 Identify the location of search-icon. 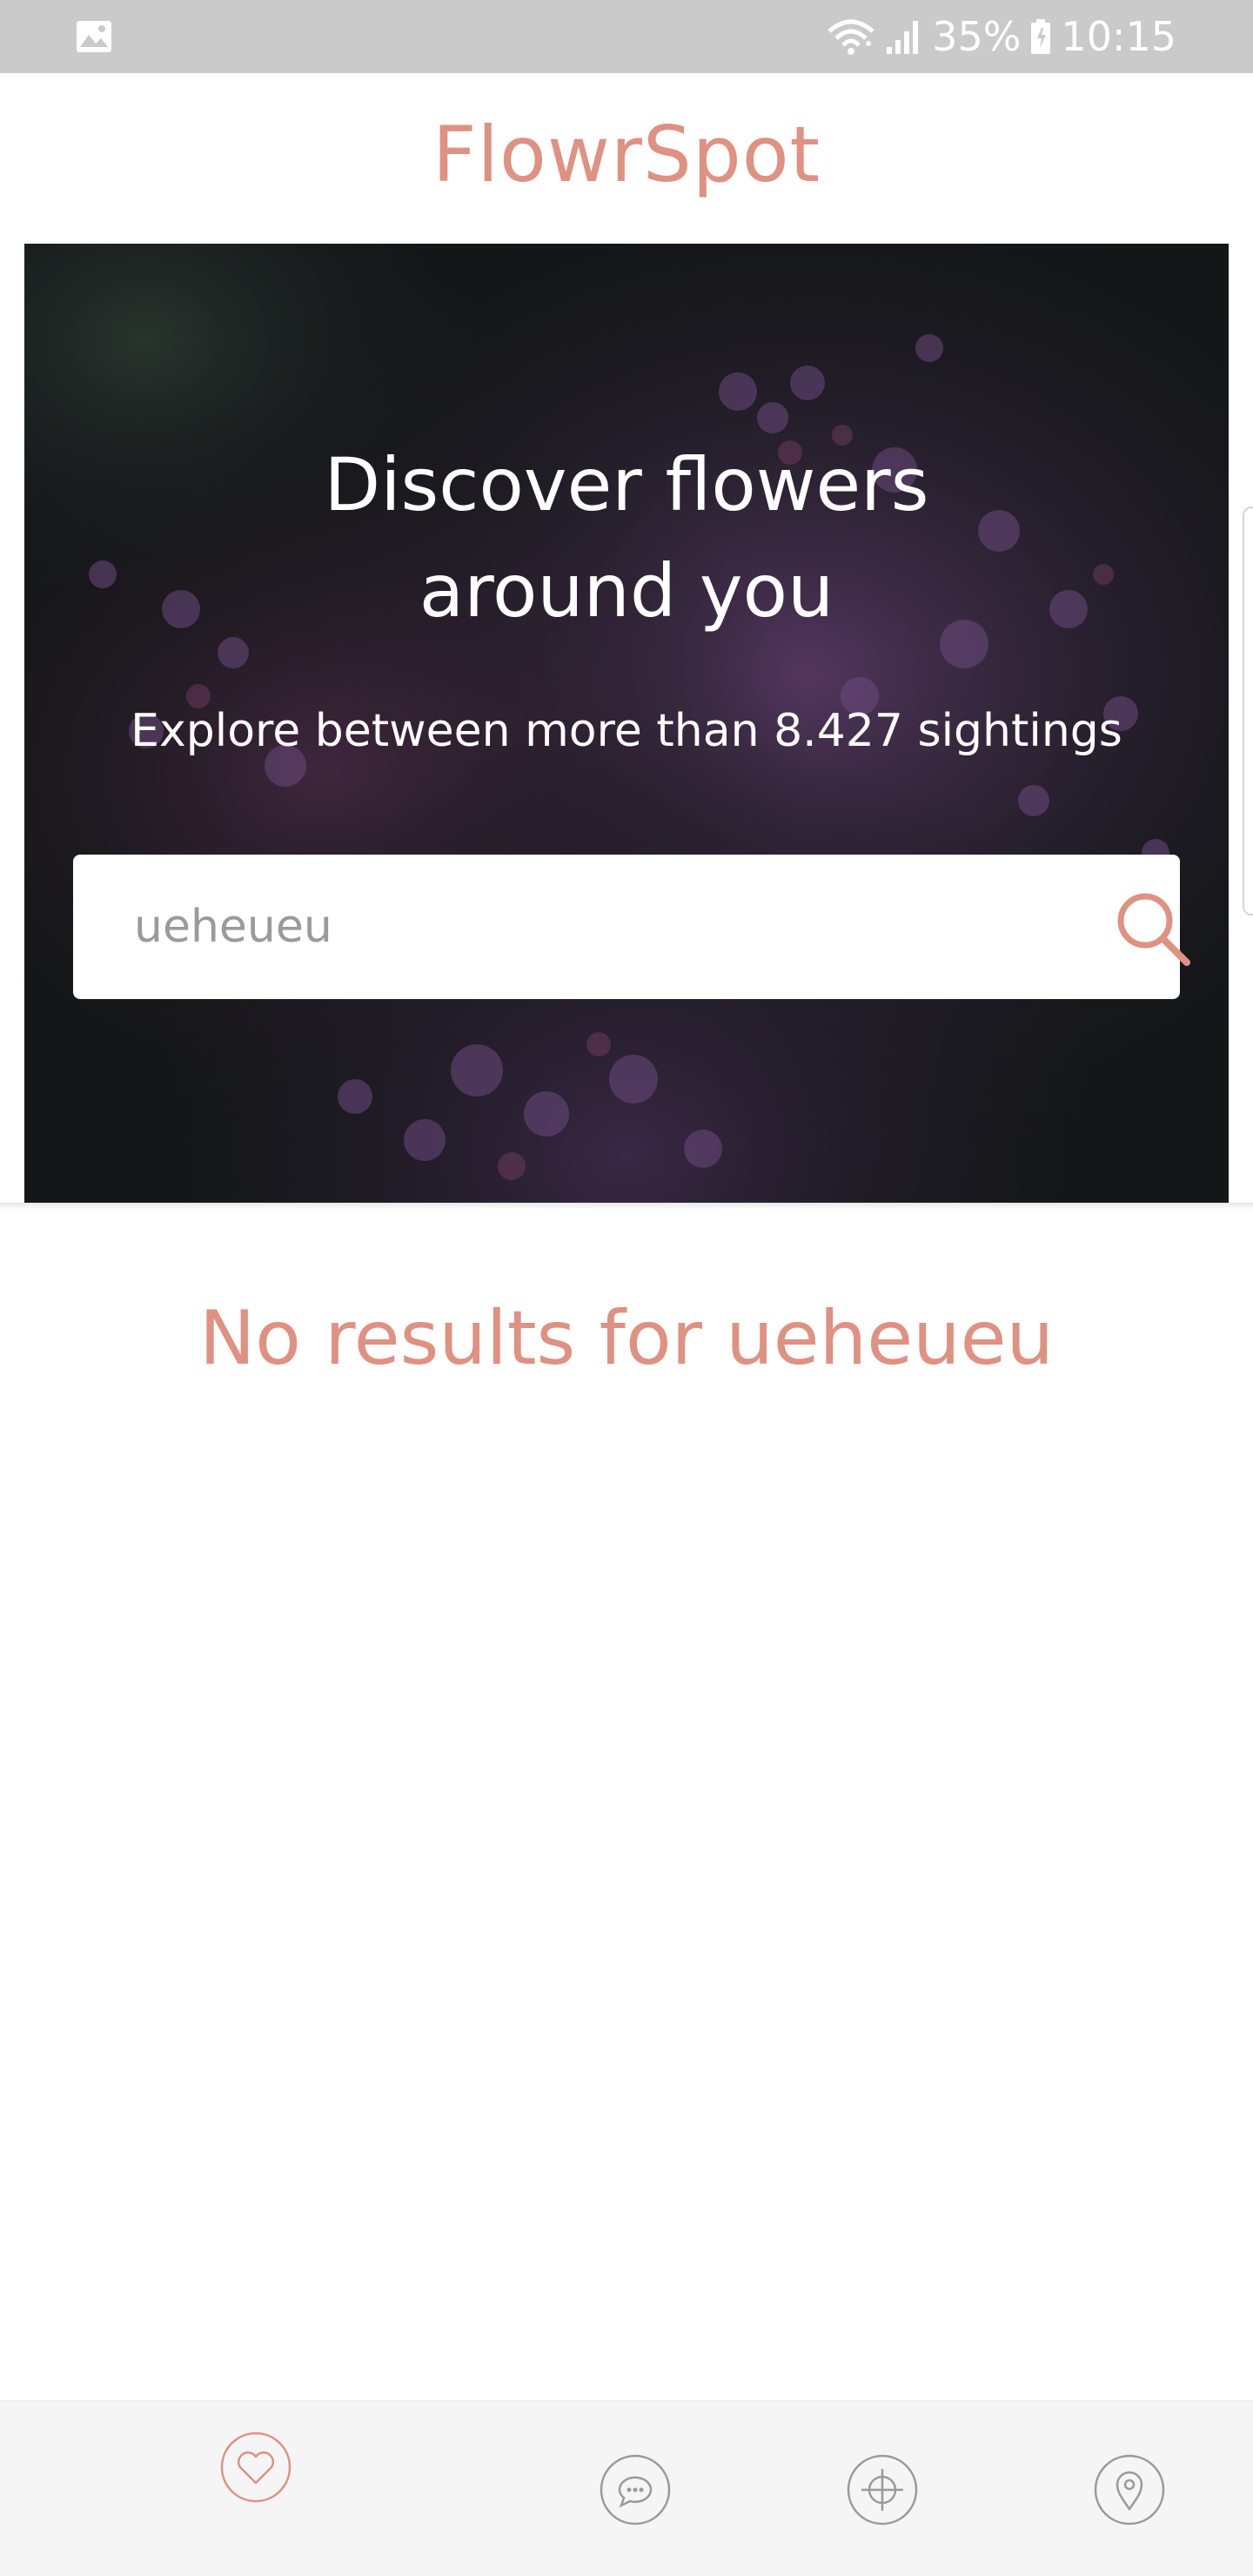
(1153, 928).